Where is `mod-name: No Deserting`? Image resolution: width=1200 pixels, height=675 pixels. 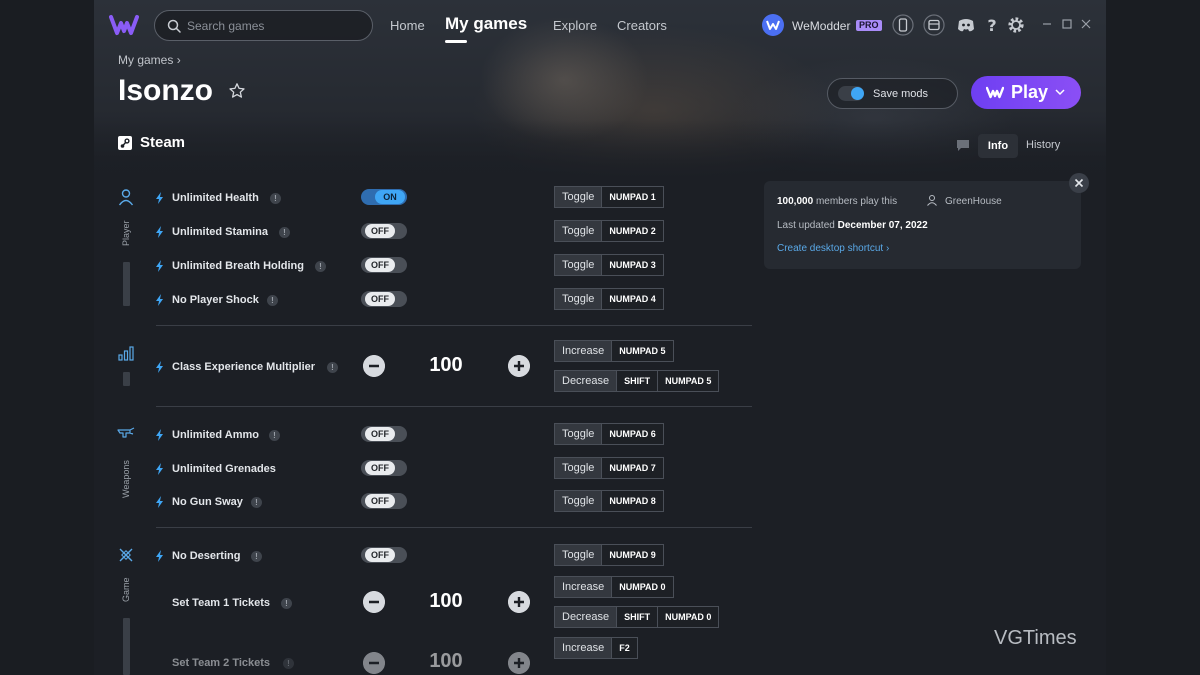
mod-name: No Deserting is located at coordinates (206, 556).